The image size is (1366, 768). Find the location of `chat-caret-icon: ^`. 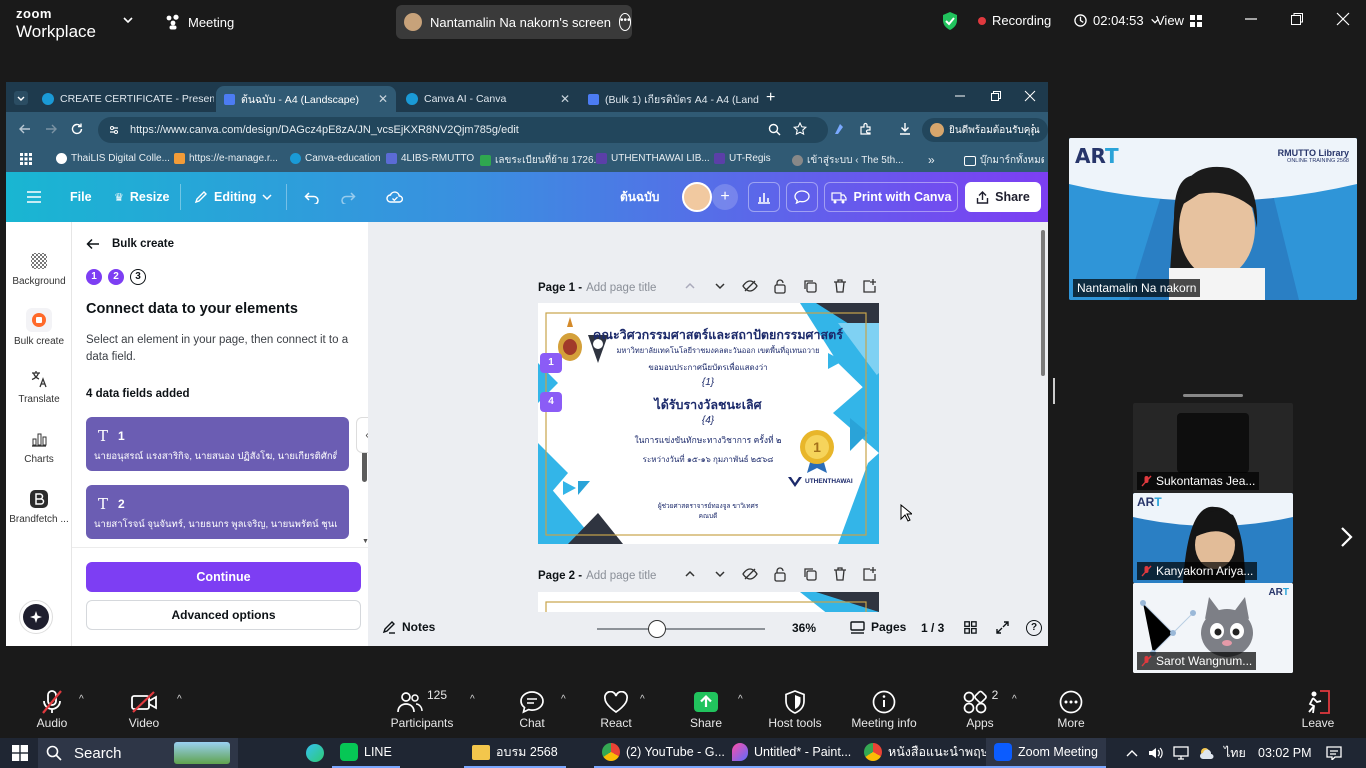

chat-caret-icon: ^ is located at coordinates (563, 699).